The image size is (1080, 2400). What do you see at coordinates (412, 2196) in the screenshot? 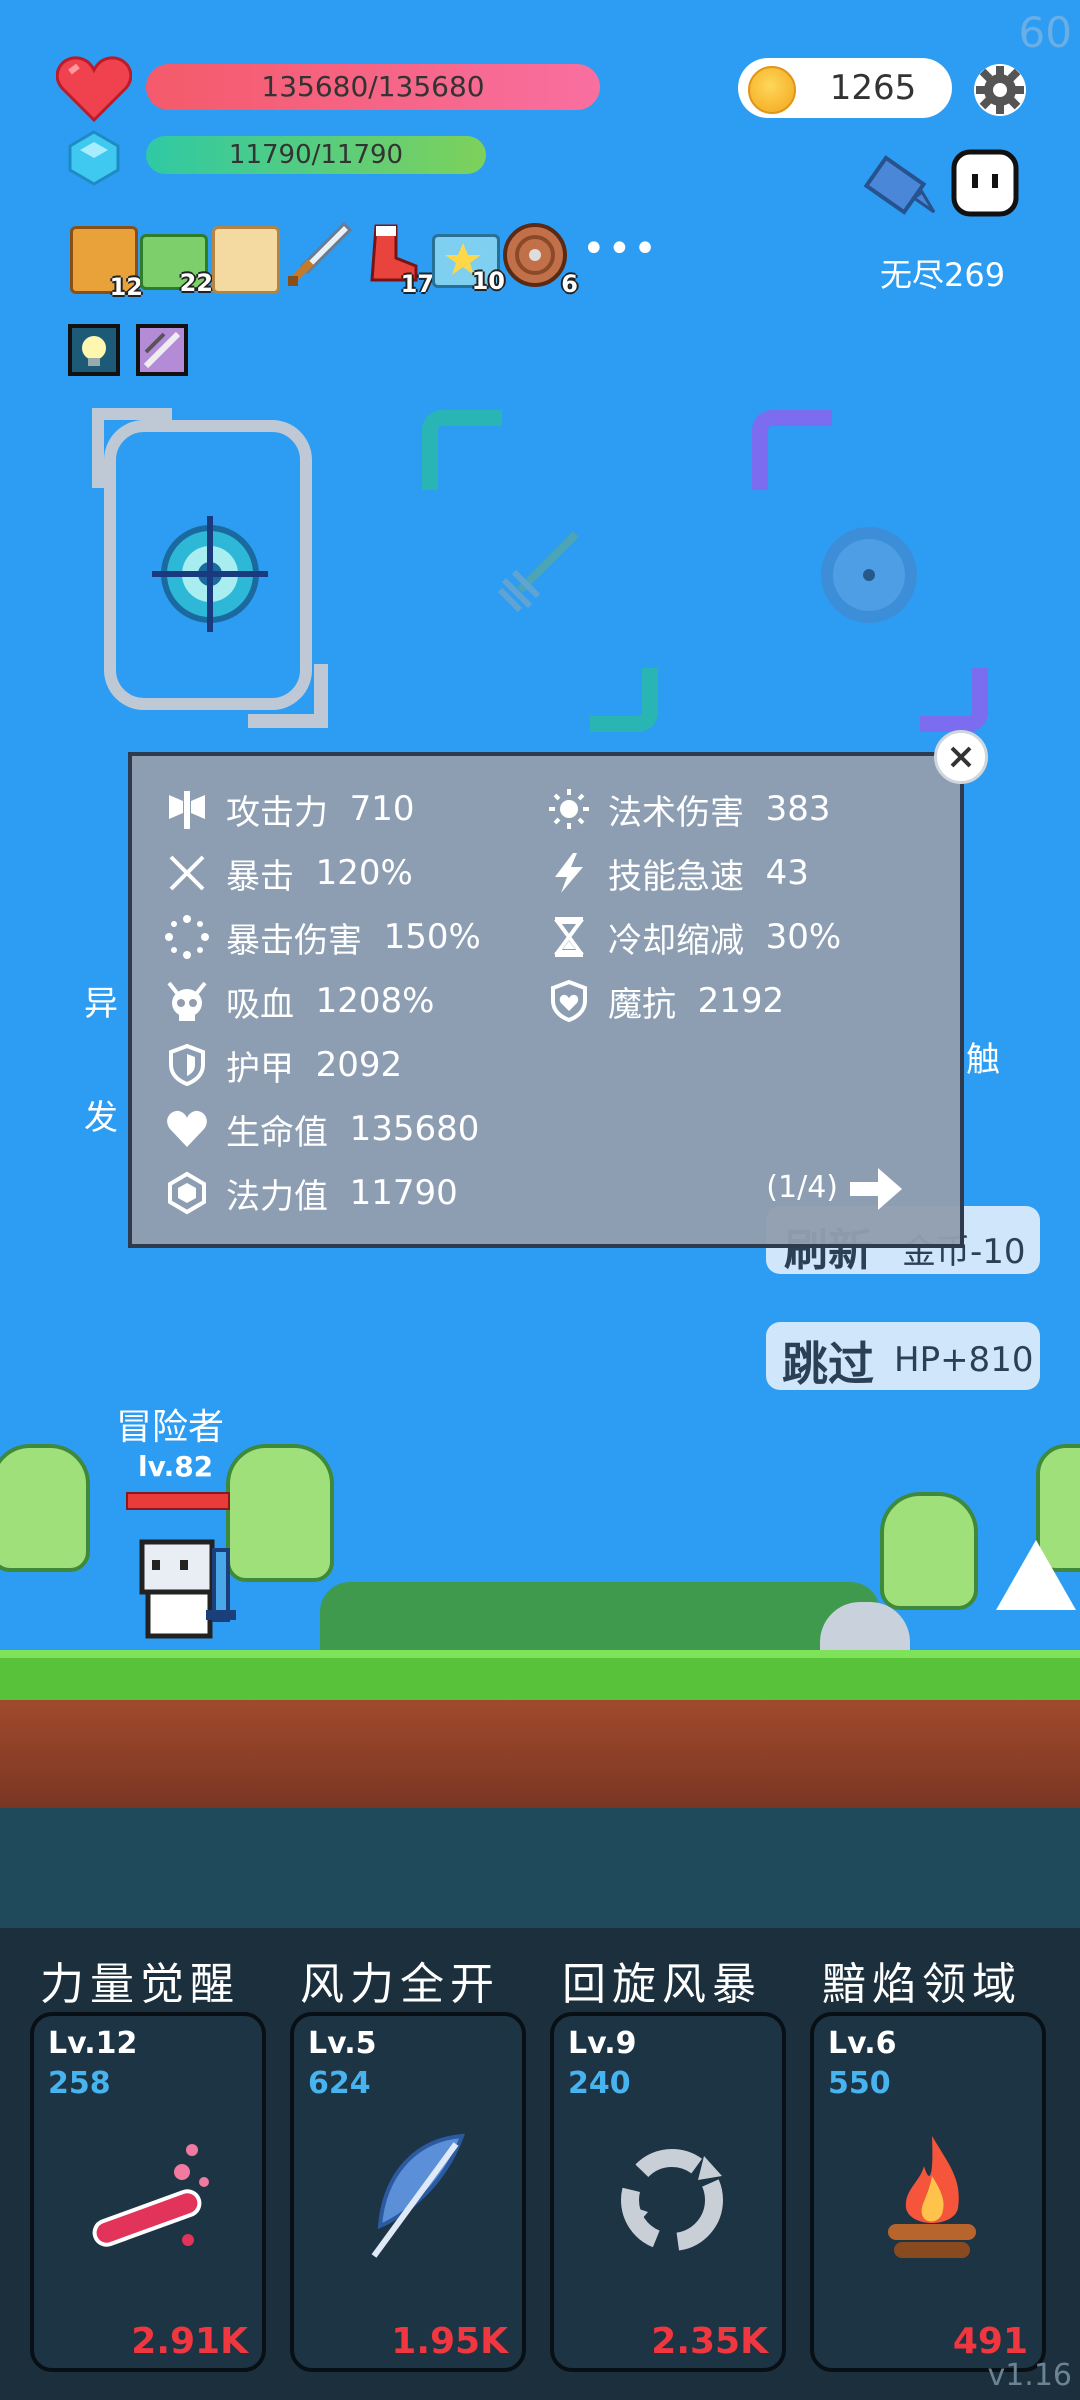
I see `feather-icon` at bounding box center [412, 2196].